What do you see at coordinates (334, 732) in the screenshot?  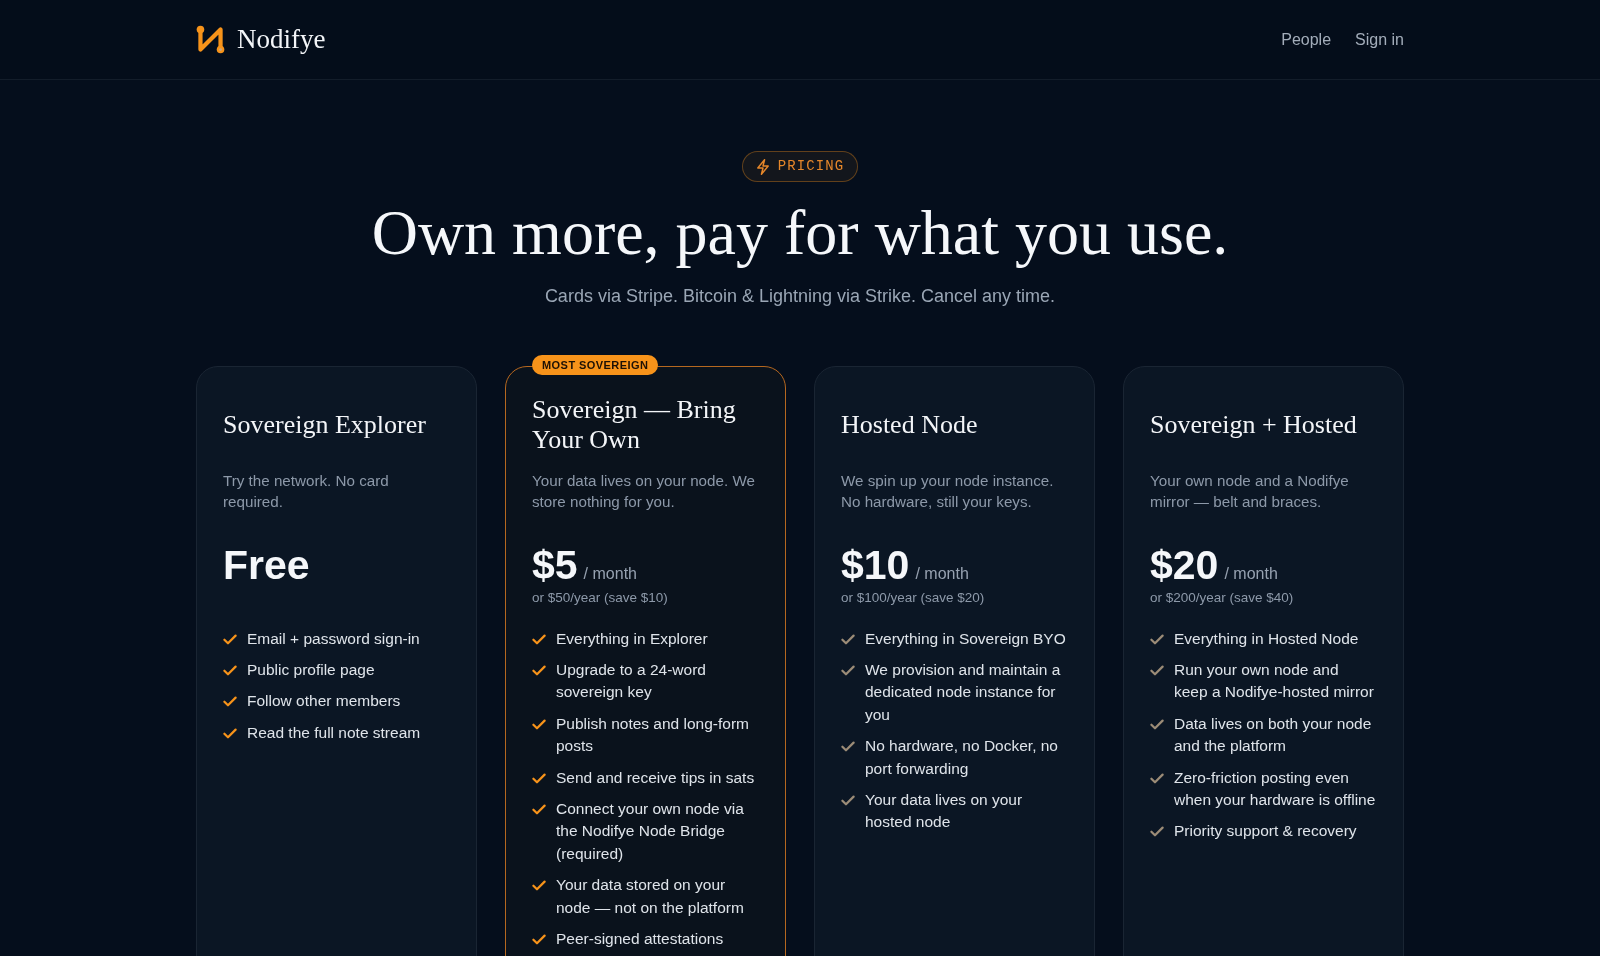 I see `feature-text: Read the full note stream` at bounding box center [334, 732].